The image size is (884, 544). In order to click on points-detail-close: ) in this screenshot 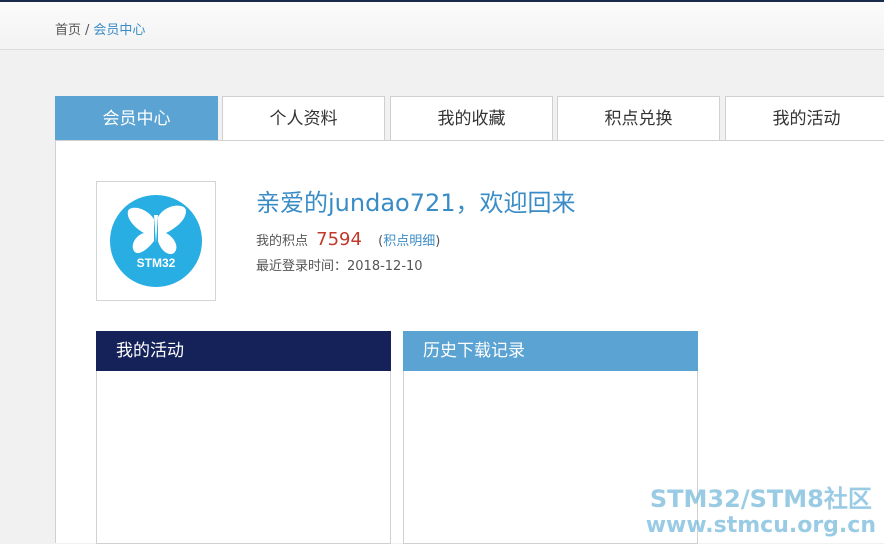, I will do `click(437, 241)`.